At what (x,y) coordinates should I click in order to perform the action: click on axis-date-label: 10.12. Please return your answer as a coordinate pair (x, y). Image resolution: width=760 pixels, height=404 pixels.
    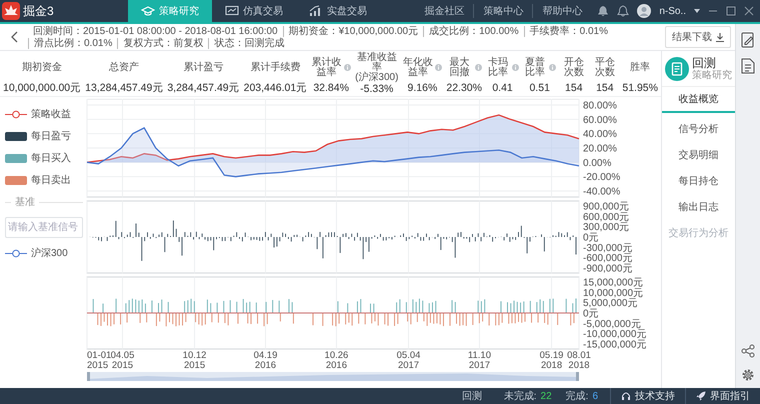
    Looking at the image, I should click on (194, 355).